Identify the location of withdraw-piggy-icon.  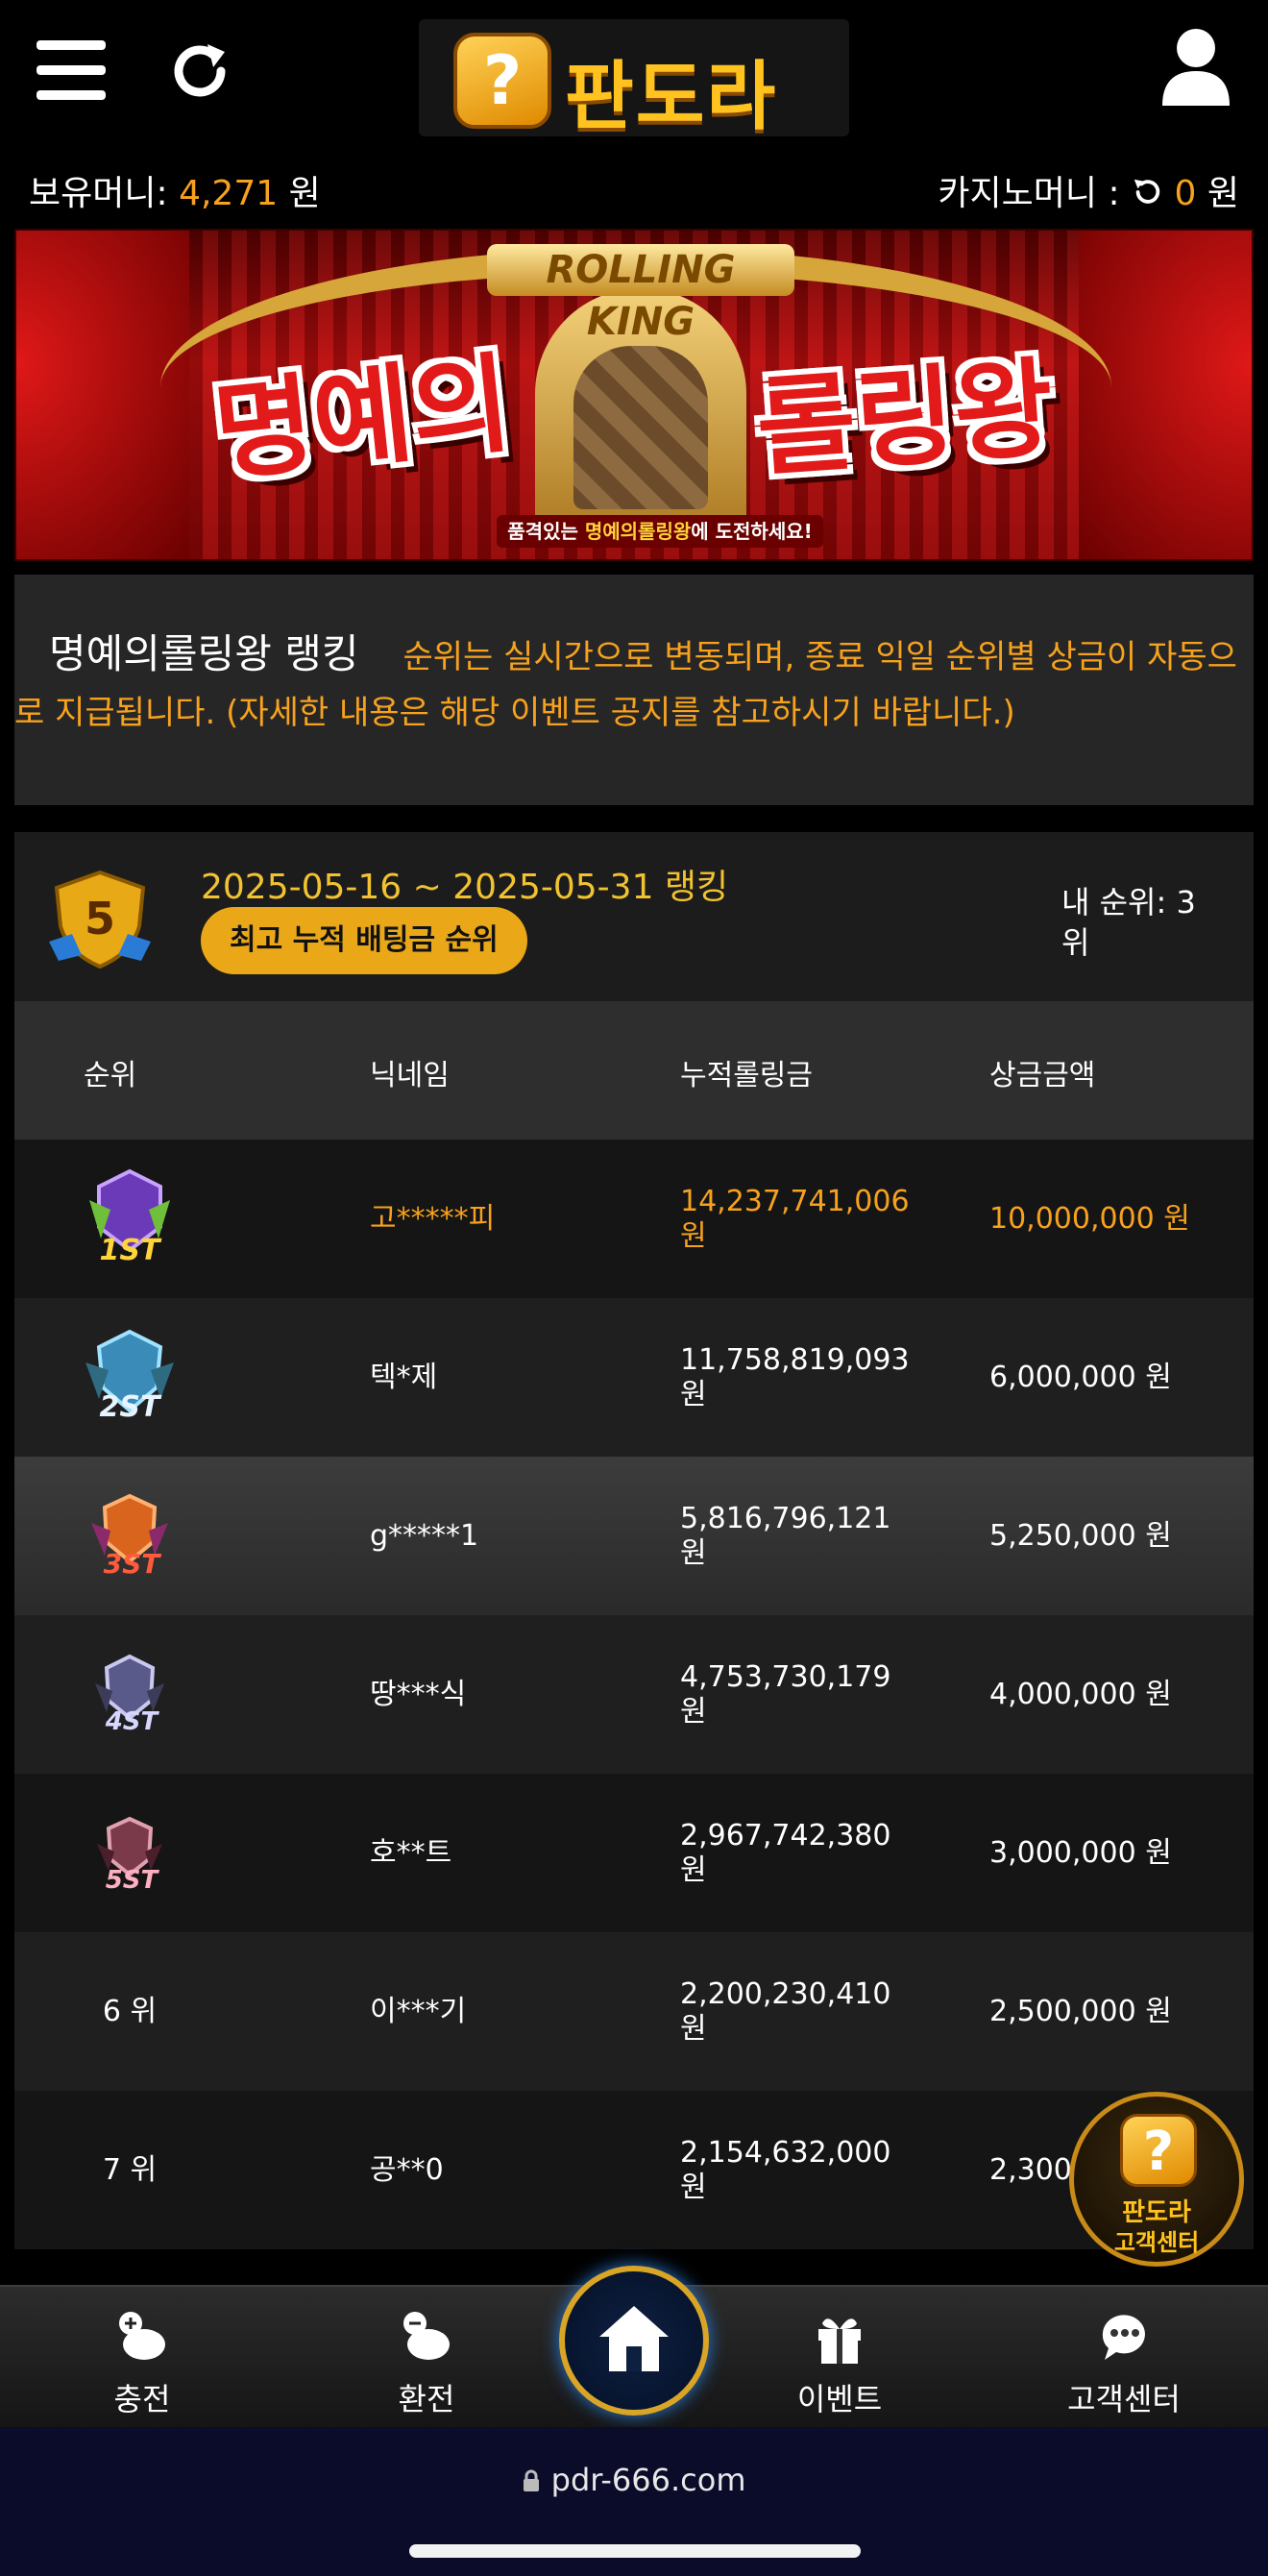
(426, 2336).